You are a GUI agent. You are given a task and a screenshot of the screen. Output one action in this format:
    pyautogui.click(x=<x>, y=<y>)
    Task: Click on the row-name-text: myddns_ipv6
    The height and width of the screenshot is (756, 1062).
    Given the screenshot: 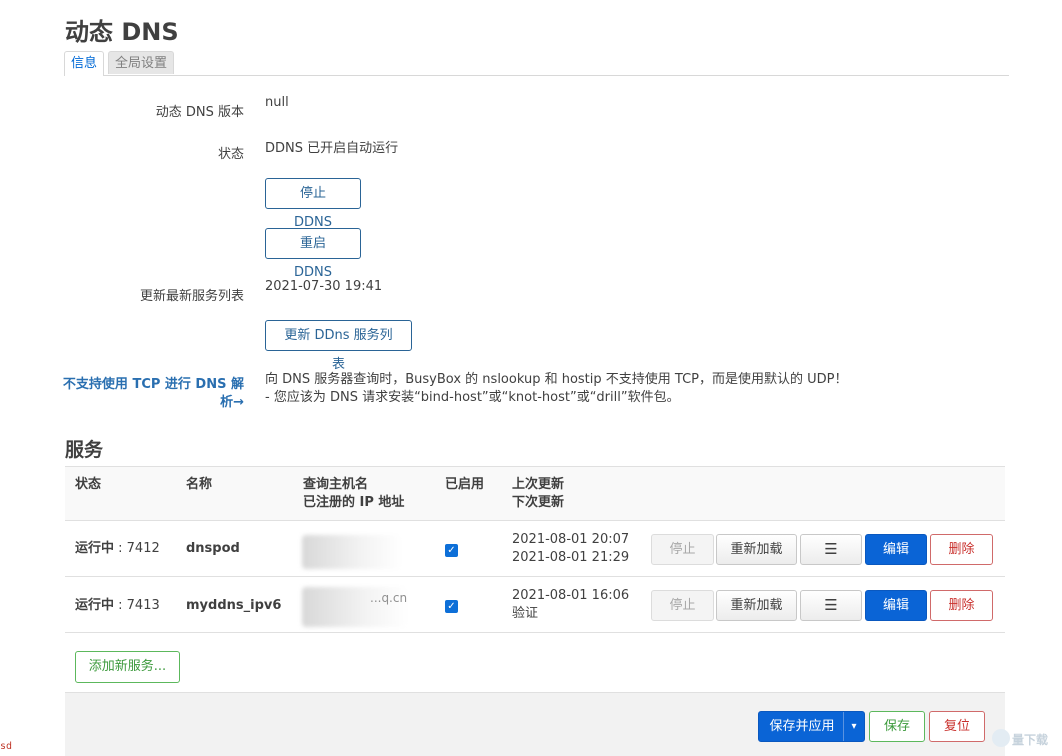 What is the action you would take?
    pyautogui.click(x=234, y=605)
    